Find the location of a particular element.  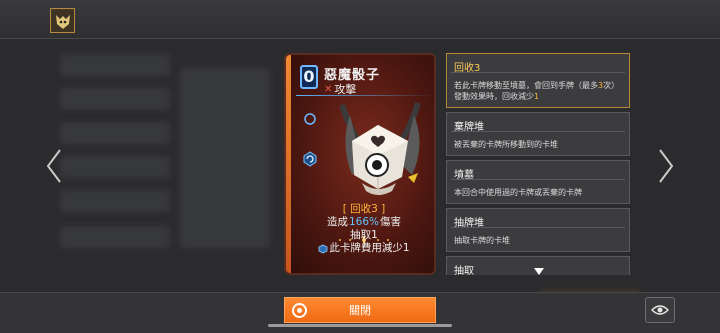

info-item-discard-pile: 棄牌堆 被丟棄的卡牌所移動到的卡堆 is located at coordinates (538, 134).